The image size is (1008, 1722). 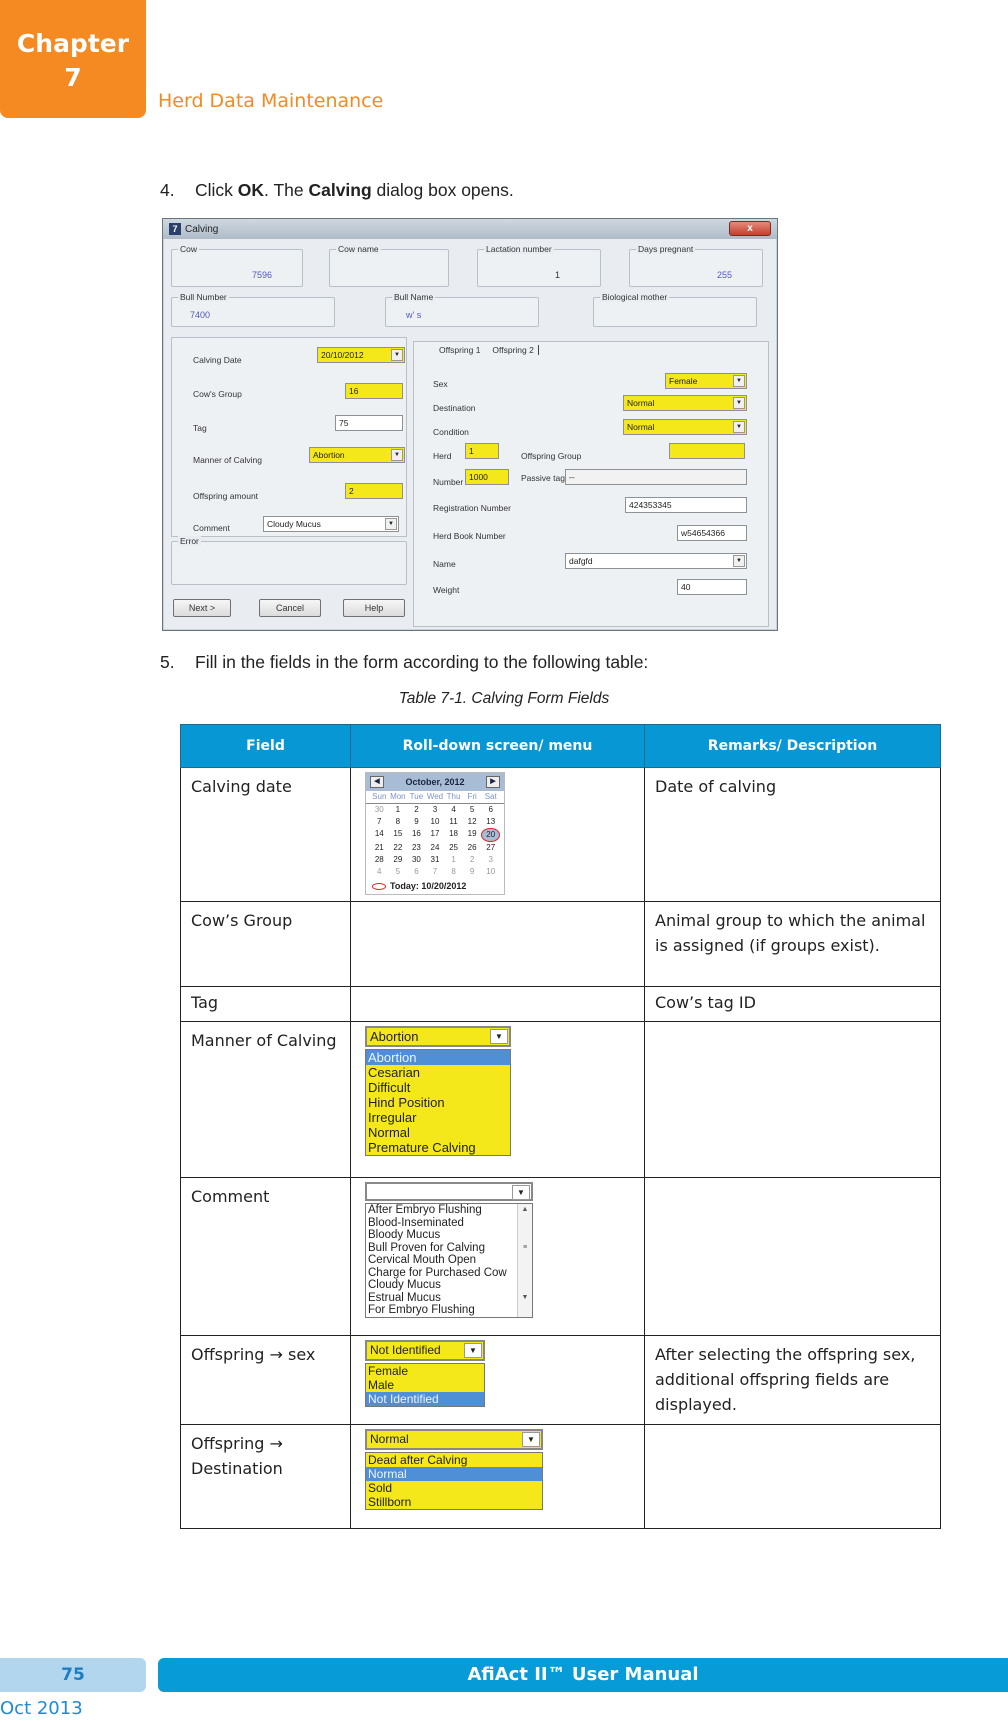 What do you see at coordinates (435, 848) in the screenshot?
I see `calendar-day: 24` at bounding box center [435, 848].